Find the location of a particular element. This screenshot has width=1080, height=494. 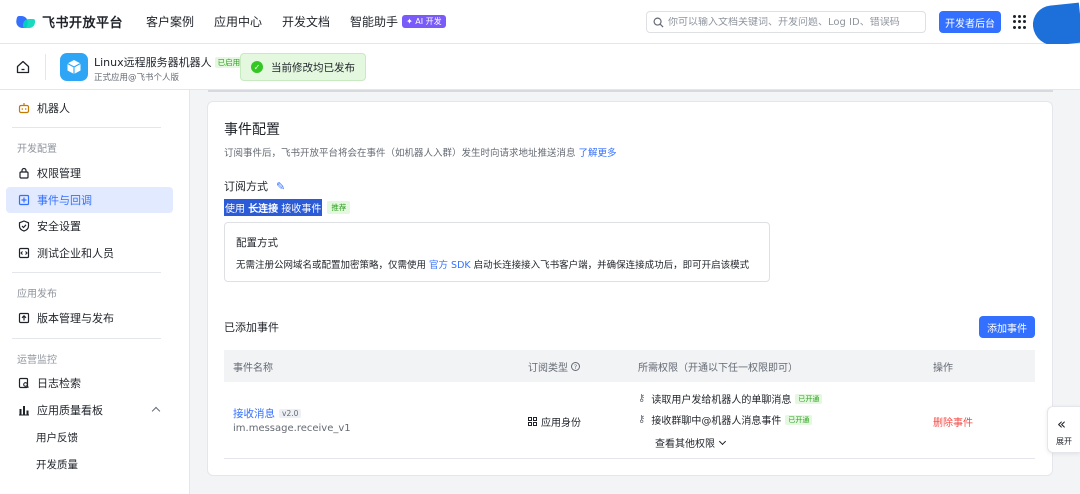

bar-chart-icon is located at coordinates (24, 410).